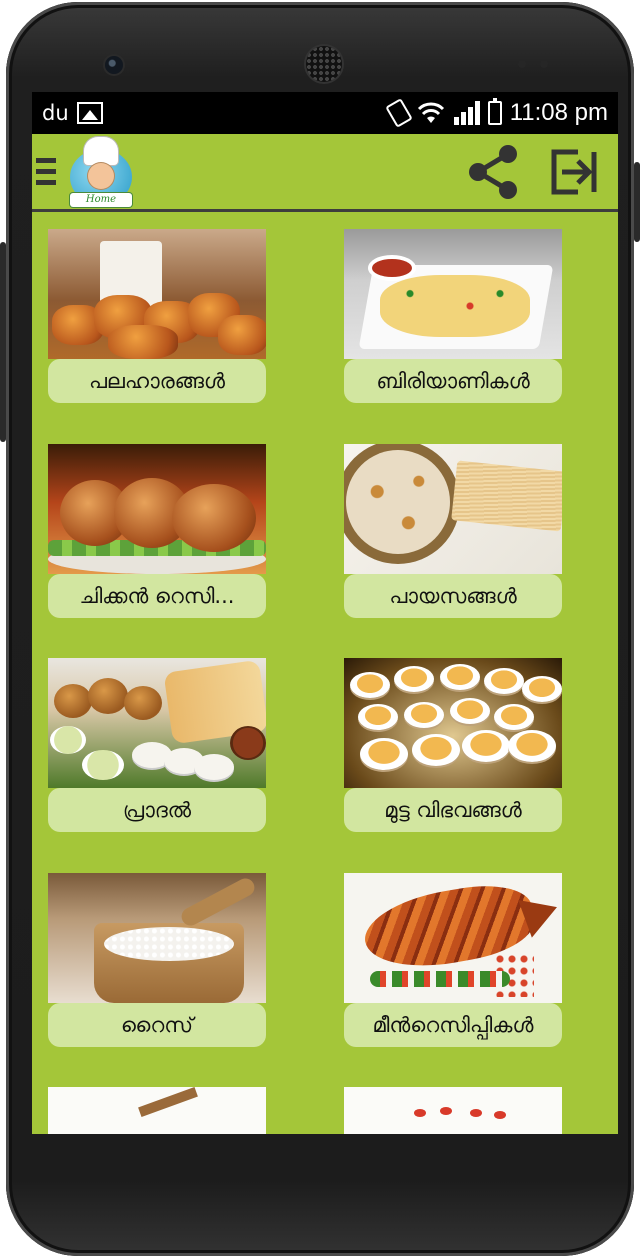 The width and height of the screenshot is (640, 1260). What do you see at coordinates (101, 199) in the screenshot?
I see `logo-home-label: Home` at bounding box center [101, 199].